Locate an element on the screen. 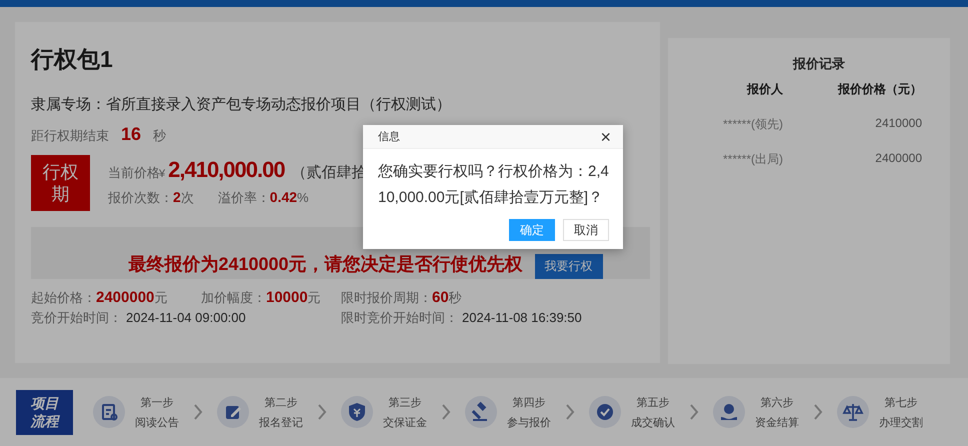 The image size is (968, 446). column-header: 报价人 is located at coordinates (764, 89).